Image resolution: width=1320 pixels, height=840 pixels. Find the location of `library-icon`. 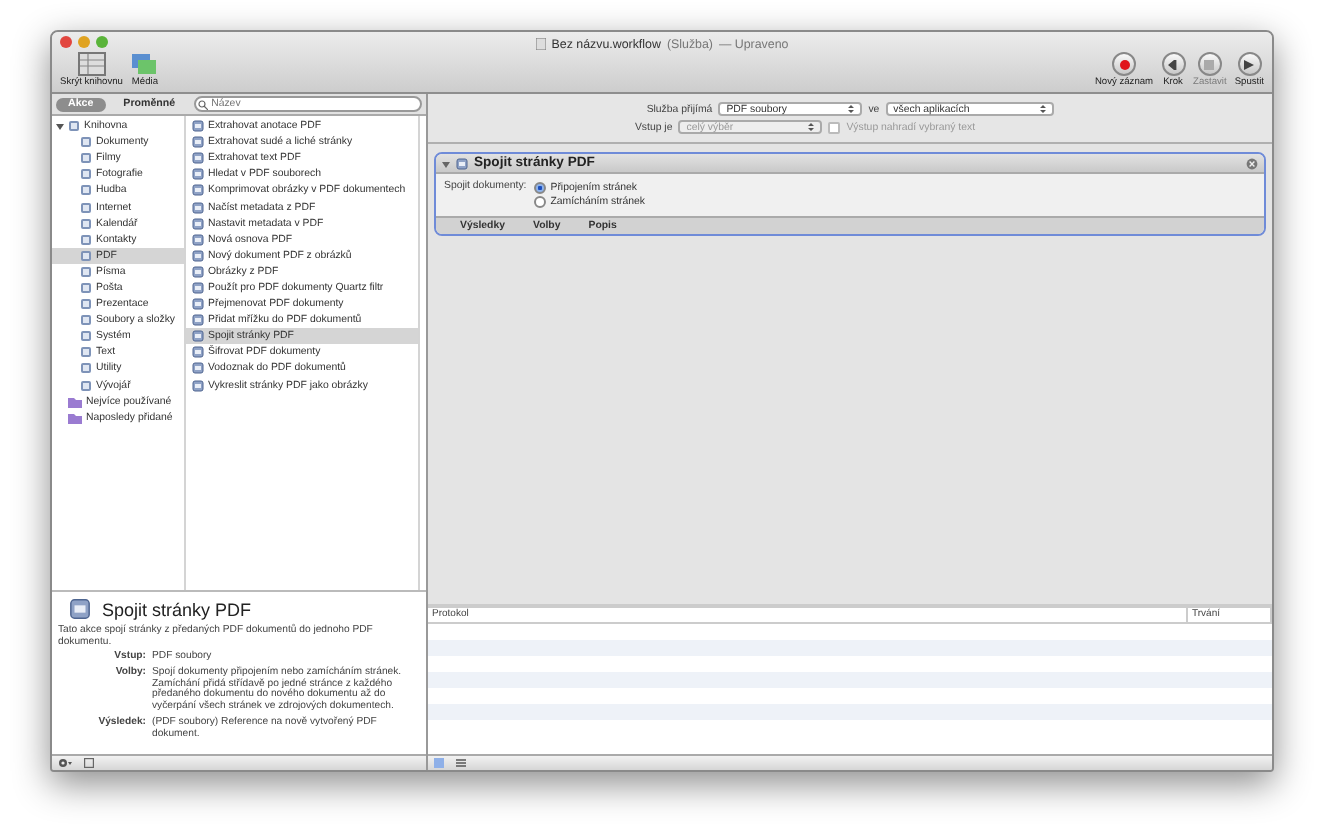

library-icon is located at coordinates (91, 64).